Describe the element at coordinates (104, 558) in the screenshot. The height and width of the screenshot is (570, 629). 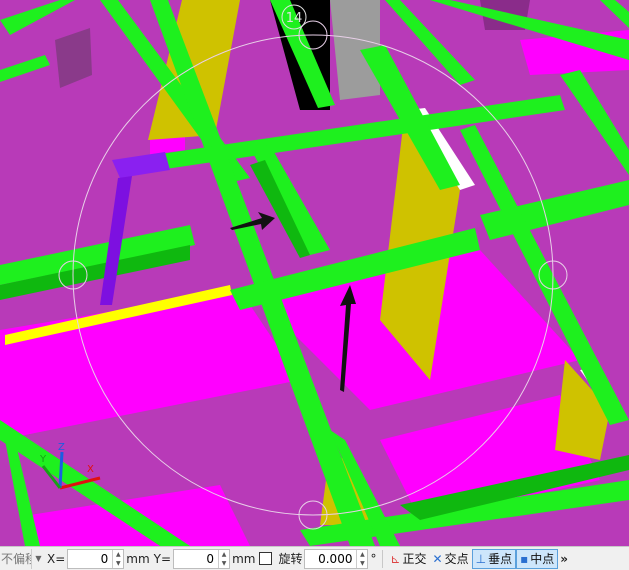
I see `x-input-value: 0` at that location.